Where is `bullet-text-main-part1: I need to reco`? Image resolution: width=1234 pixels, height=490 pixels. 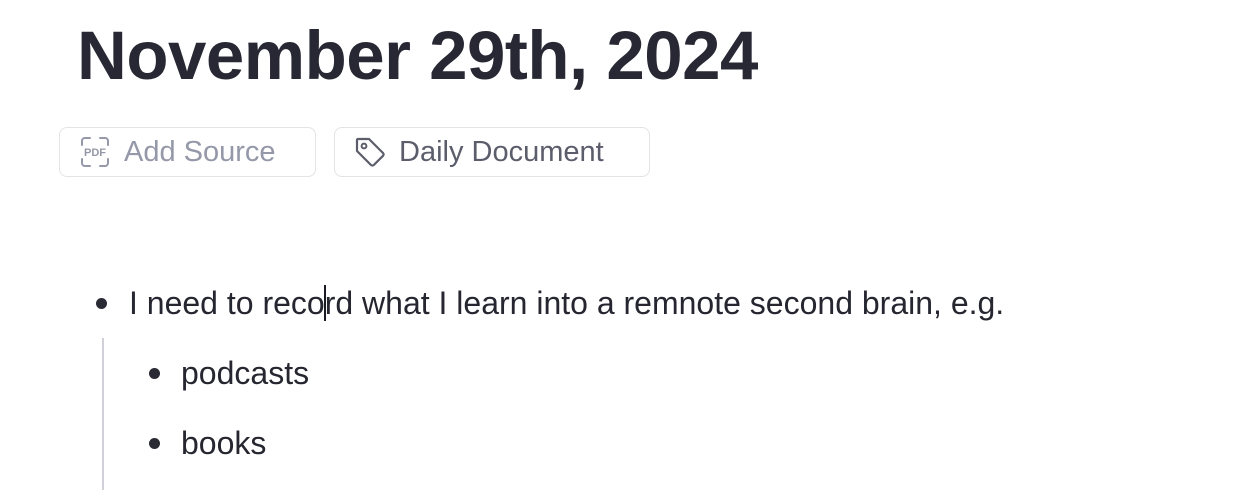 bullet-text-main-part1: I need to reco is located at coordinates (227, 303).